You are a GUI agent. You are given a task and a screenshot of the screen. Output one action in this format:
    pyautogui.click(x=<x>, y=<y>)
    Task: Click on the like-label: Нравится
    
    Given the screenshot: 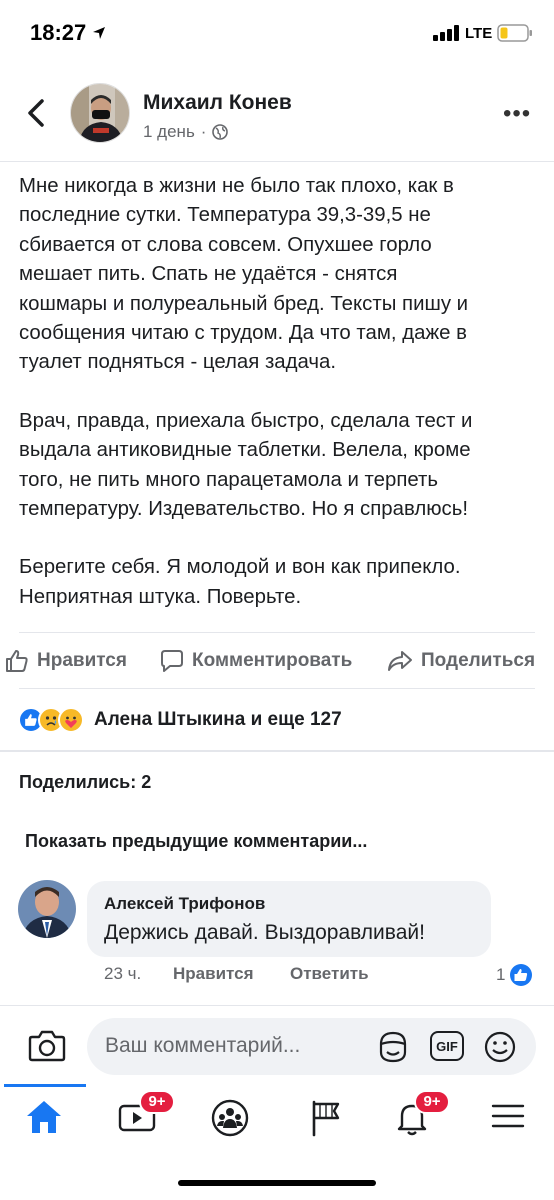 What is the action you would take?
    pyautogui.click(x=82, y=660)
    